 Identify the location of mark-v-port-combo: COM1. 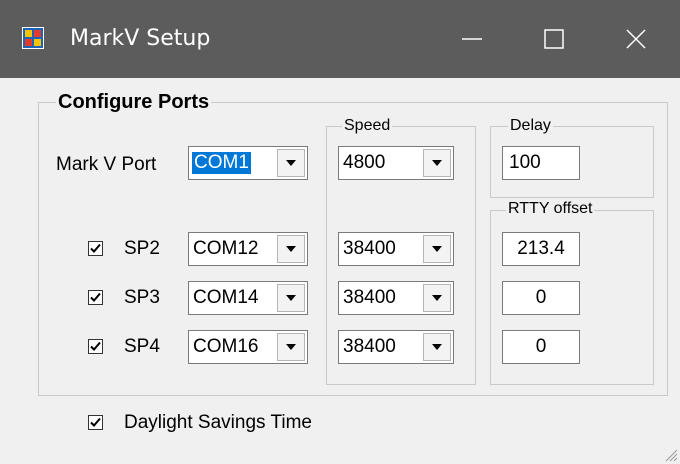
(248, 163).